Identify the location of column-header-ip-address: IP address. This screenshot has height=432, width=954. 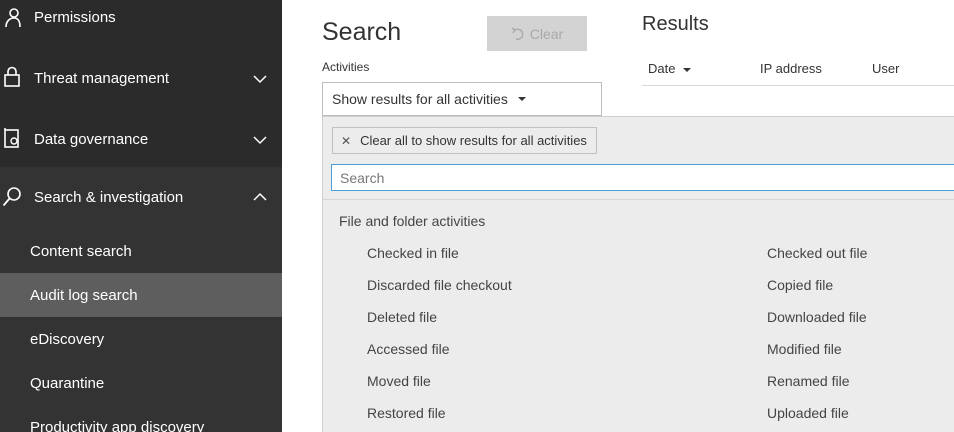
(791, 68).